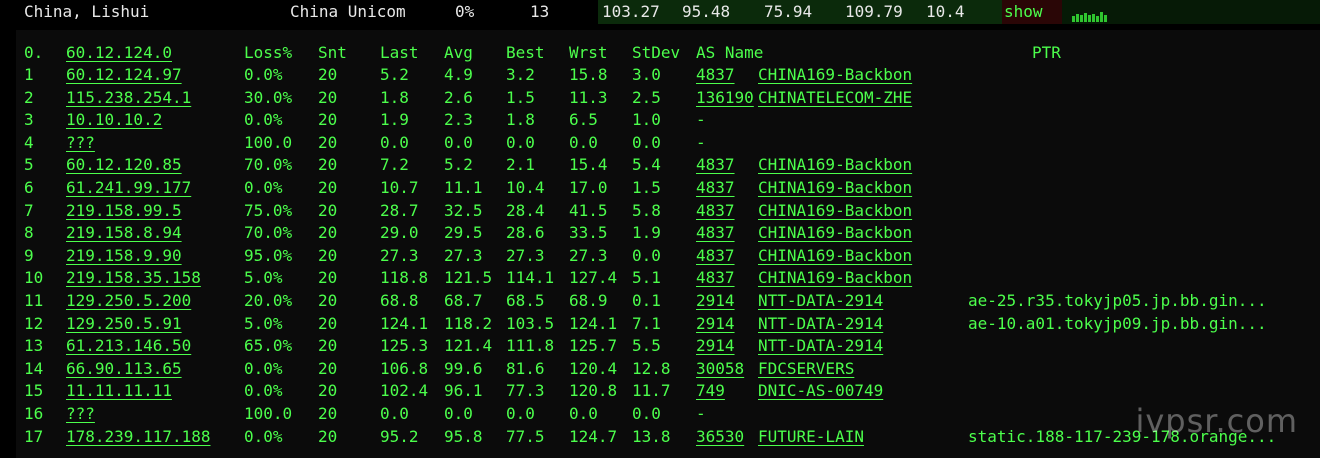 The width and height of the screenshot is (1320, 458). What do you see at coordinates (835, 98) in the screenshot?
I see `hop-asname: CHINATELECOM-ZHE` at bounding box center [835, 98].